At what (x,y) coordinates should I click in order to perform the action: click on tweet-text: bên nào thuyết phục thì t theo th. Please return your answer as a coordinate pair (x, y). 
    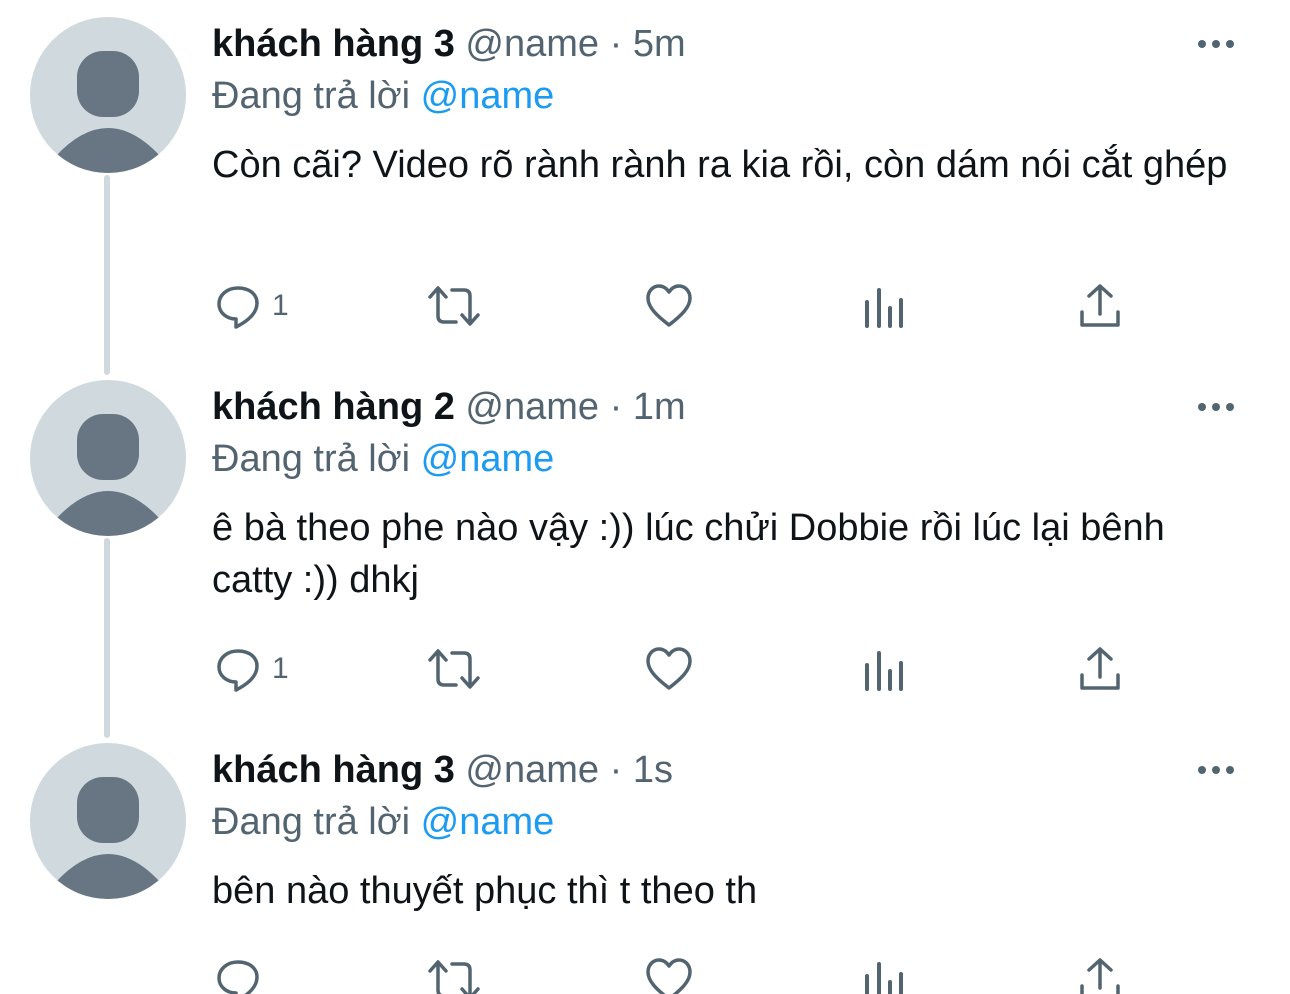
    Looking at the image, I should click on (485, 891).